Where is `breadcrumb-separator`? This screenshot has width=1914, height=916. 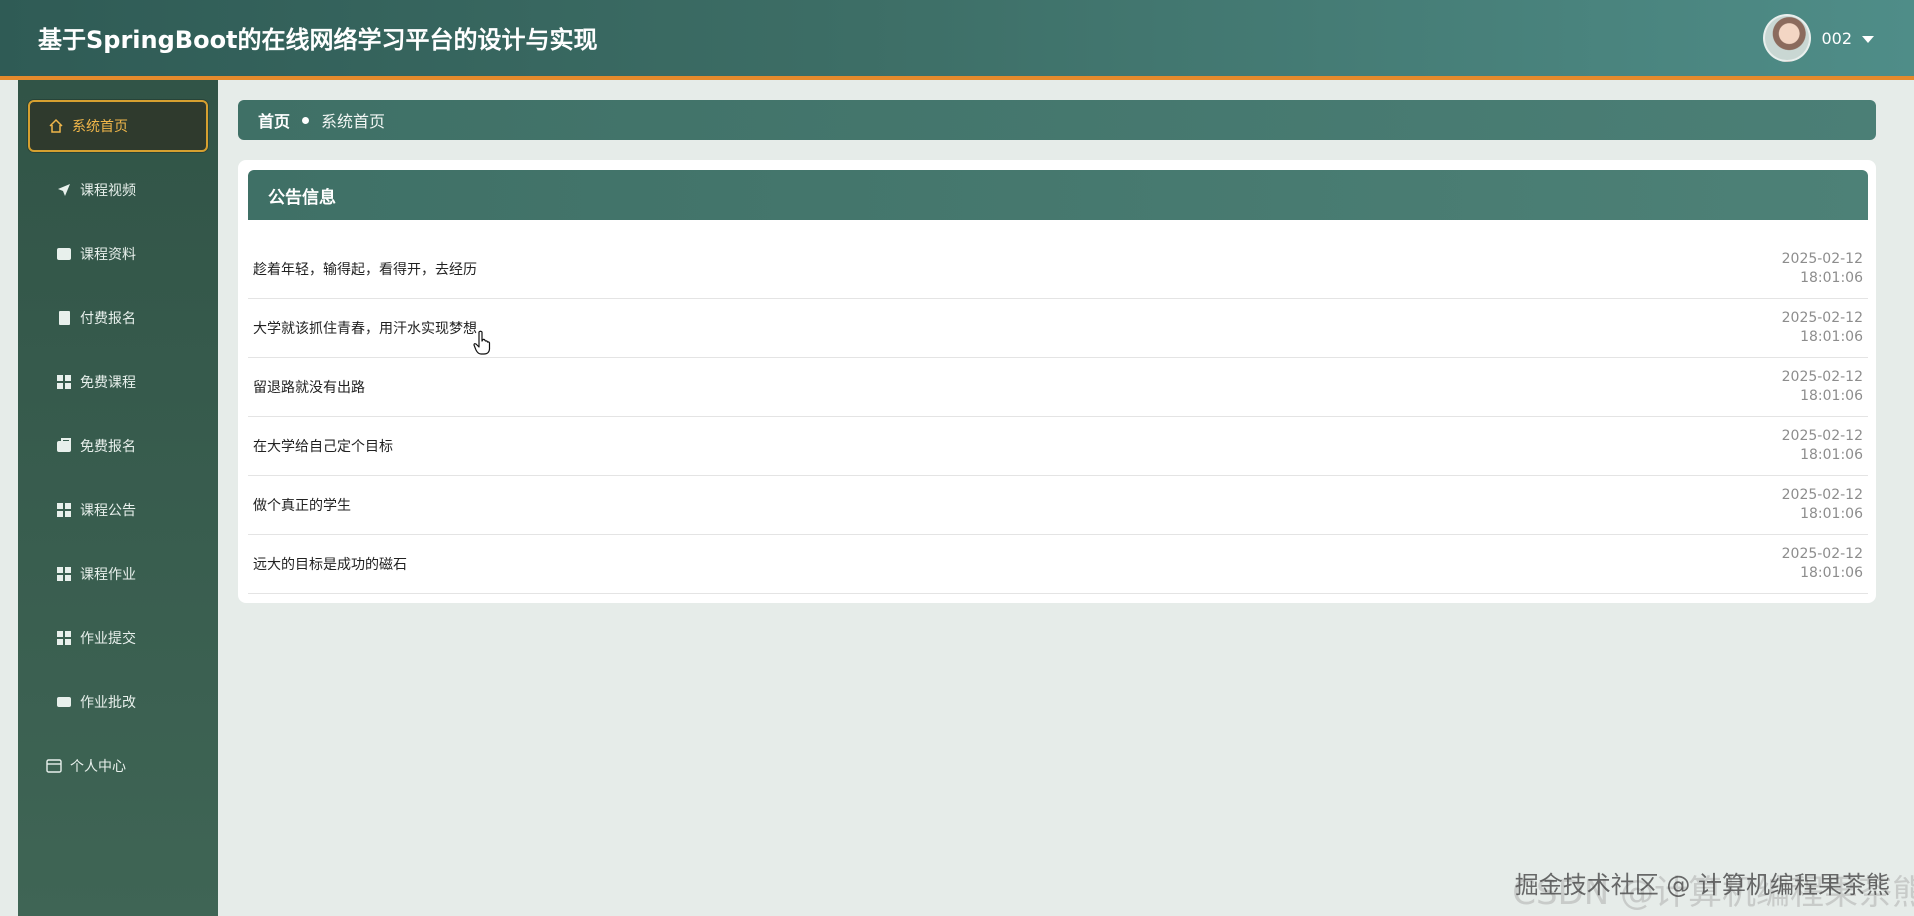
breadcrumb-separator is located at coordinates (306, 120).